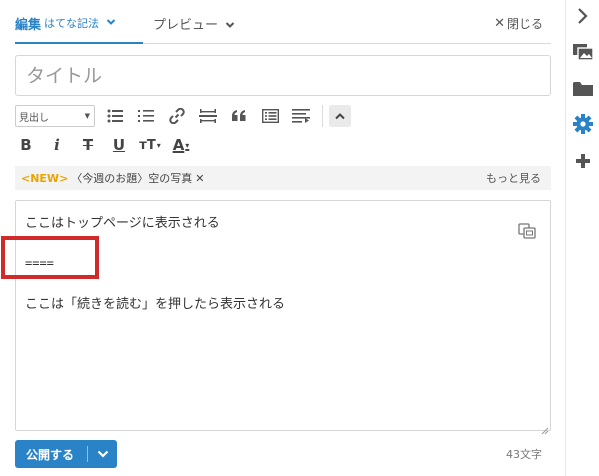 This screenshot has height=476, width=599. What do you see at coordinates (583, 161) in the screenshot?
I see `plus-icon` at bounding box center [583, 161].